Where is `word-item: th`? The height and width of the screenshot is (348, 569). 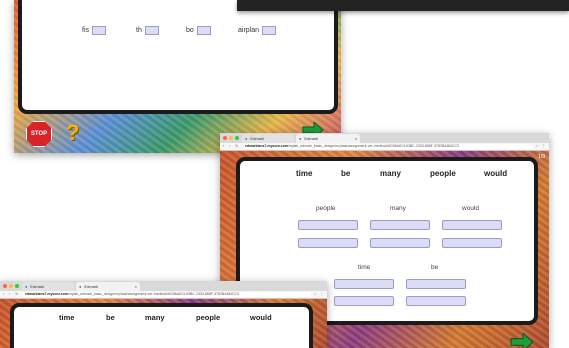 word-item: th is located at coordinates (147, 30).